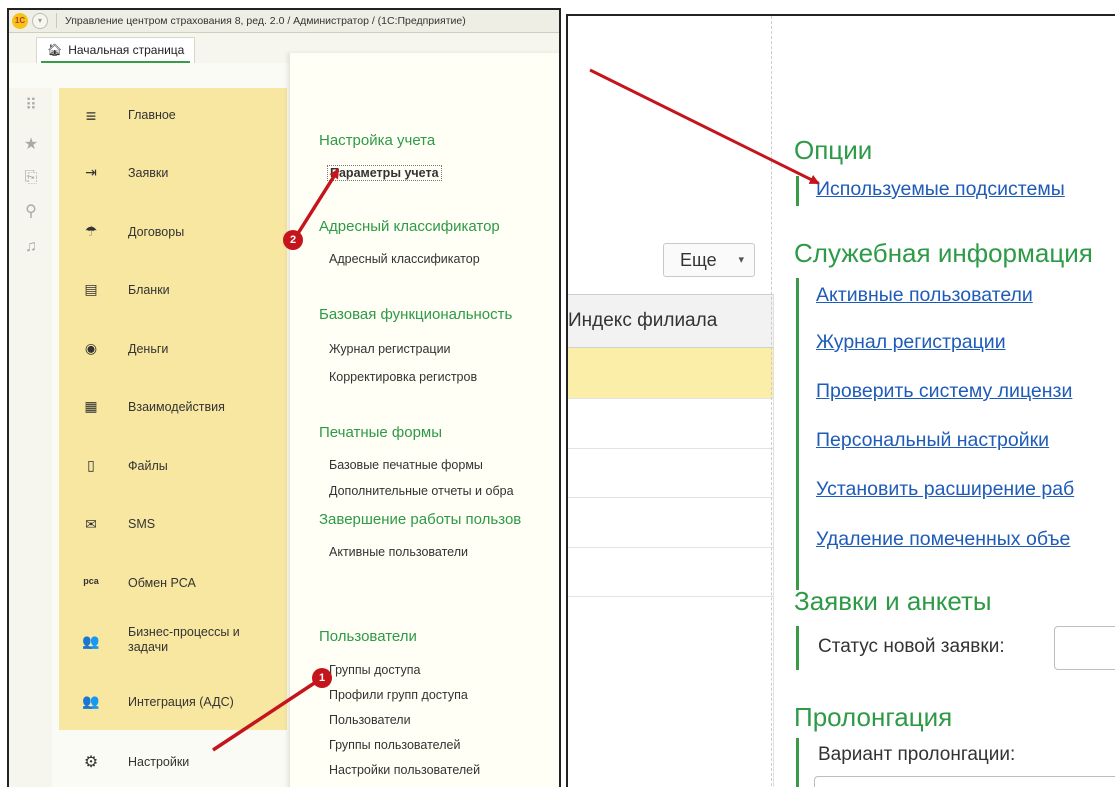 The width and height of the screenshot is (1115, 787). What do you see at coordinates (91, 465) in the screenshot?
I see `file-icon: ▯` at bounding box center [91, 465].